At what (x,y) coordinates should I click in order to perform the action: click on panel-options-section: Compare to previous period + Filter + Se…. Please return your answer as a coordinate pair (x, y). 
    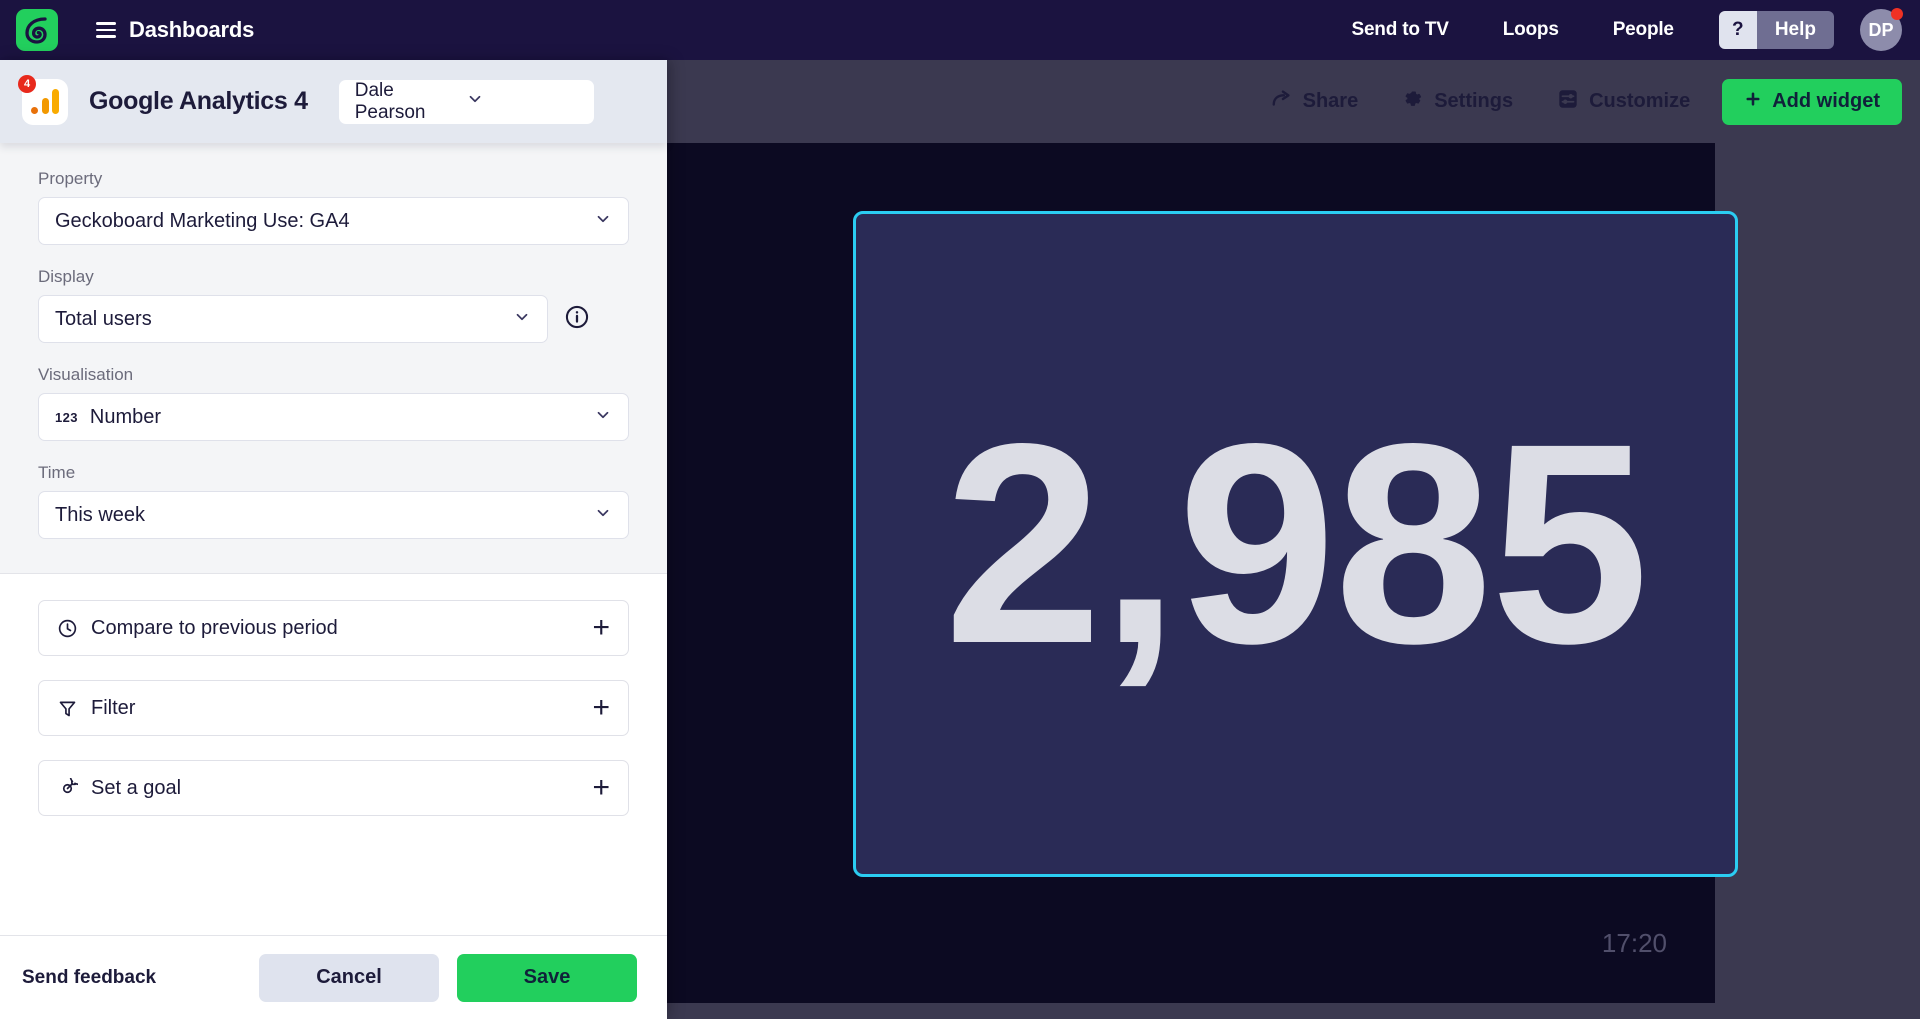
    Looking at the image, I should click on (333, 754).